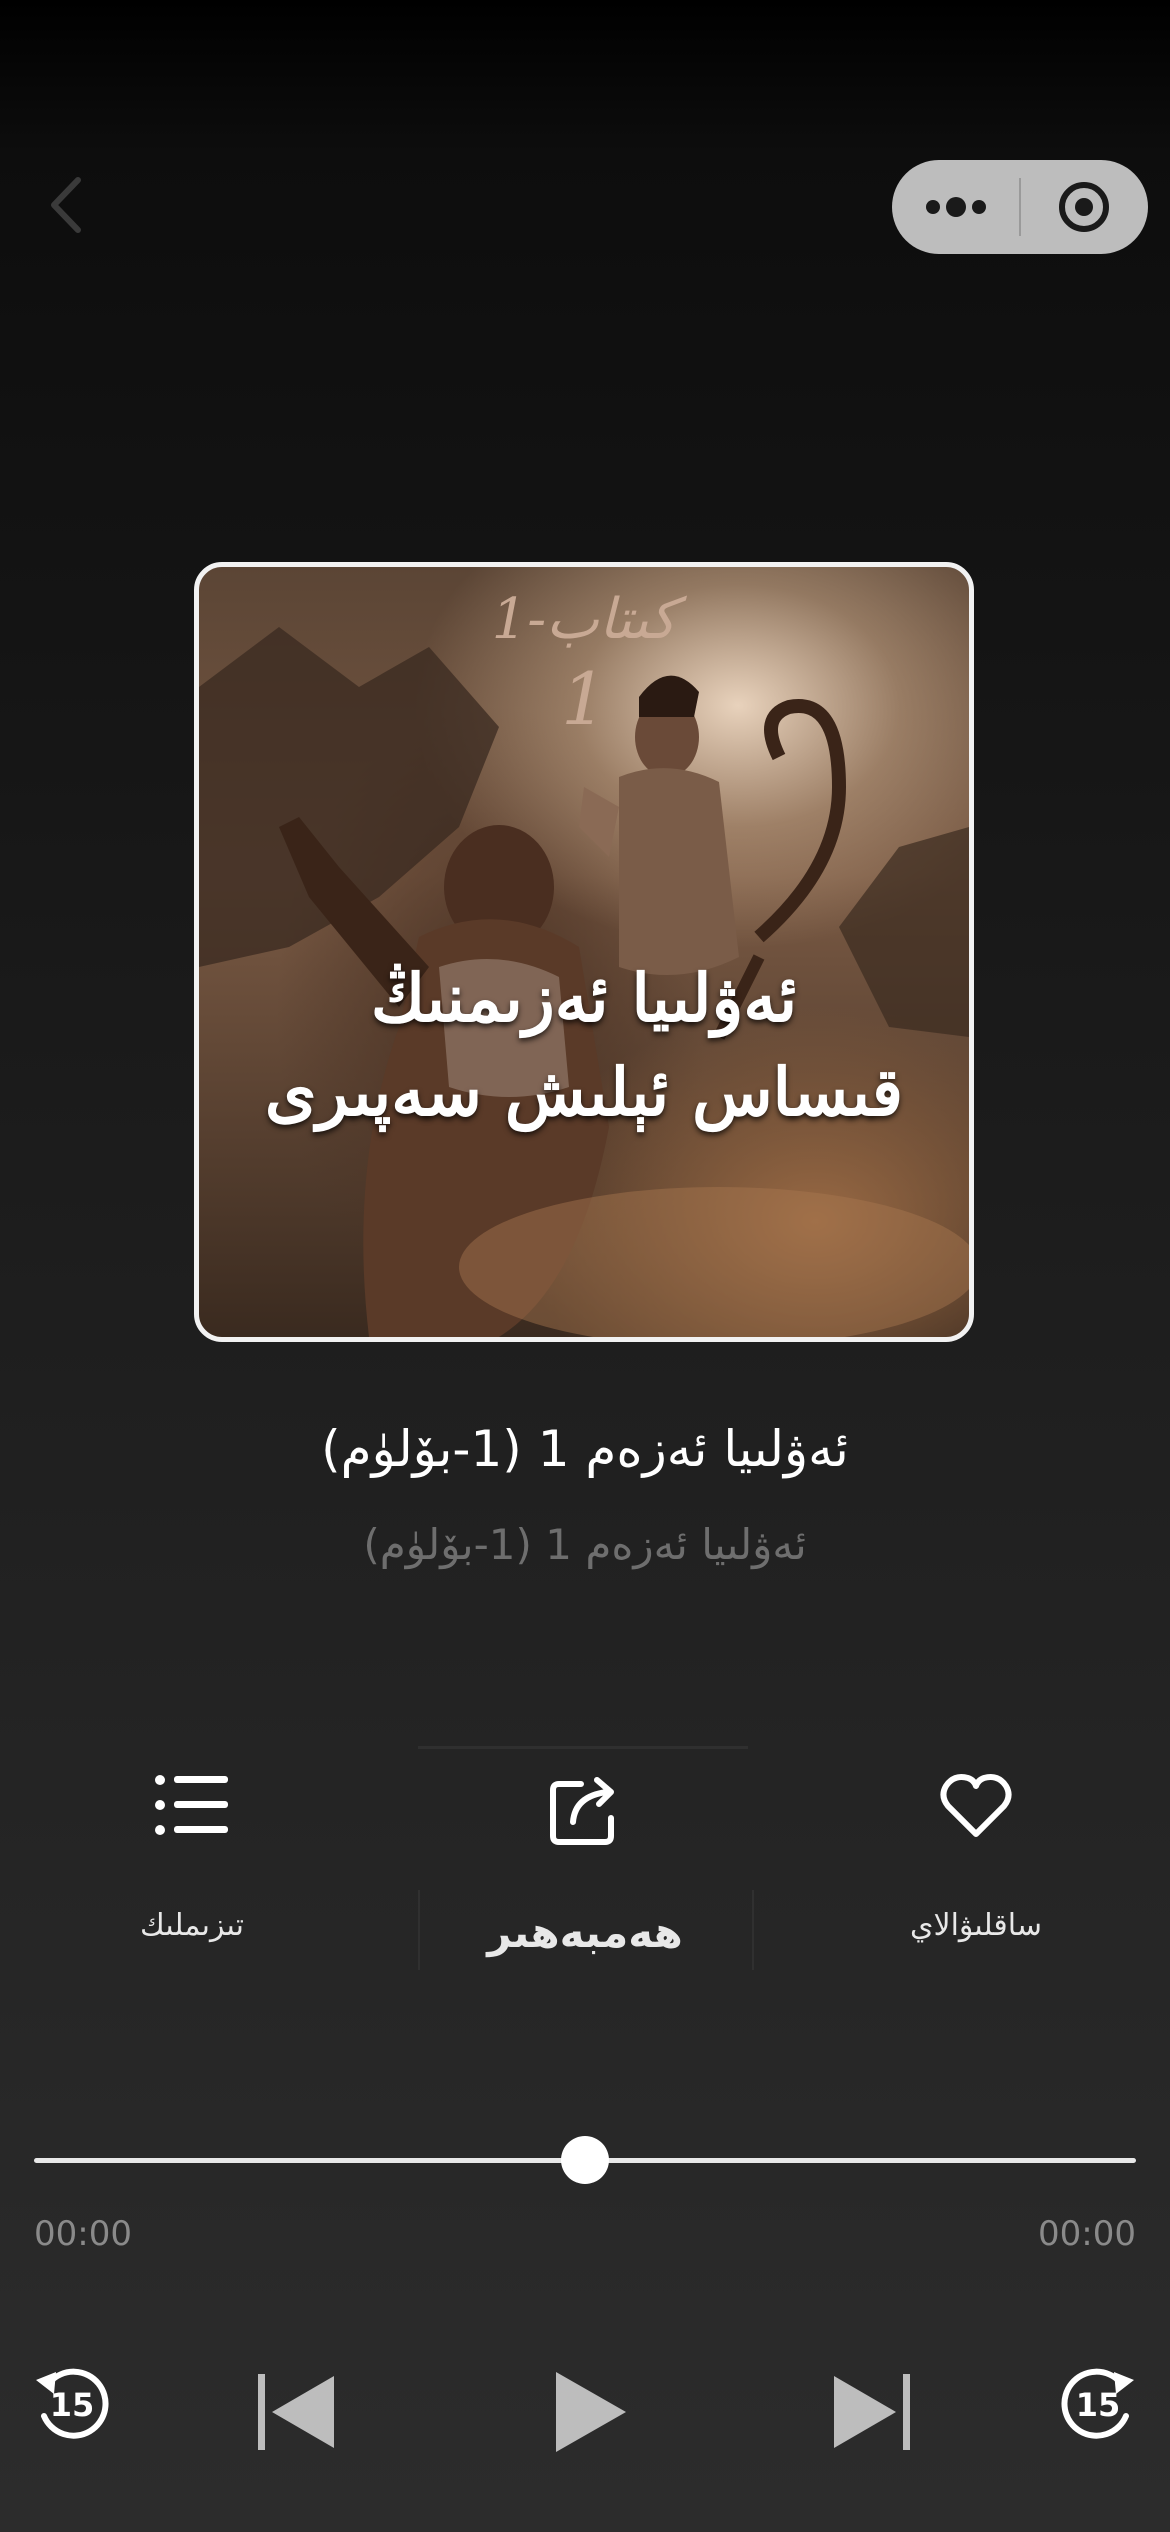  I want to click on cover-title-line2: قىساس ئېلىش سەپىرى, so click(584, 1092).